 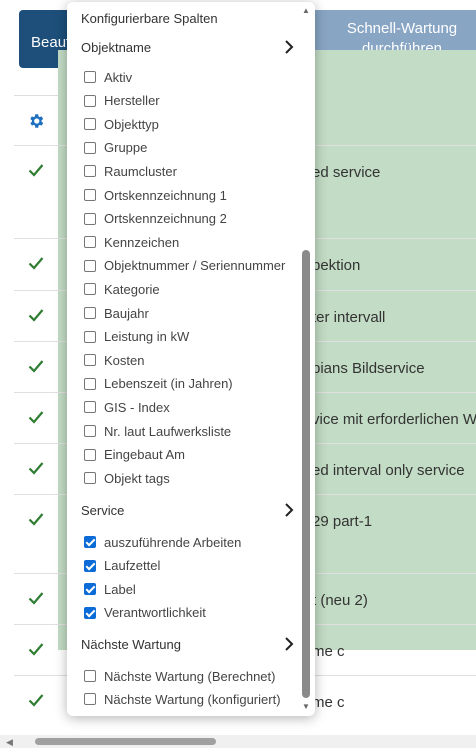 I want to click on column-option: auszuführende Arbeiten, so click(x=162, y=542).